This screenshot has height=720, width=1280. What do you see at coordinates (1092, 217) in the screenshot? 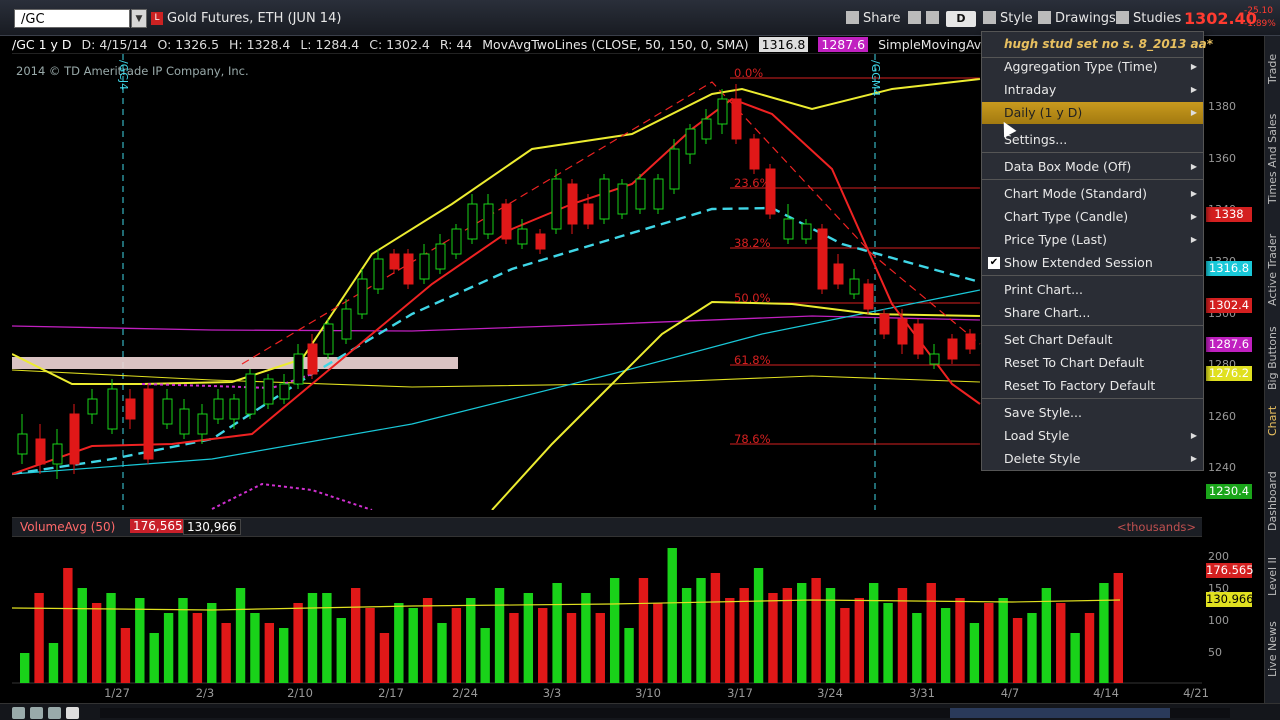
I see `menu-item-chart-type: Chart Type (Candle) ▶` at bounding box center [1092, 217].